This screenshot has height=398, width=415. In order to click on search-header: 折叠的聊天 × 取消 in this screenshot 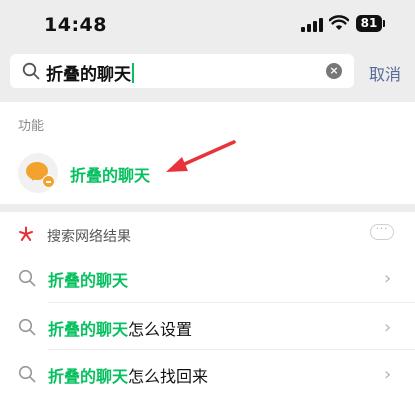, I will do `click(207, 74)`.